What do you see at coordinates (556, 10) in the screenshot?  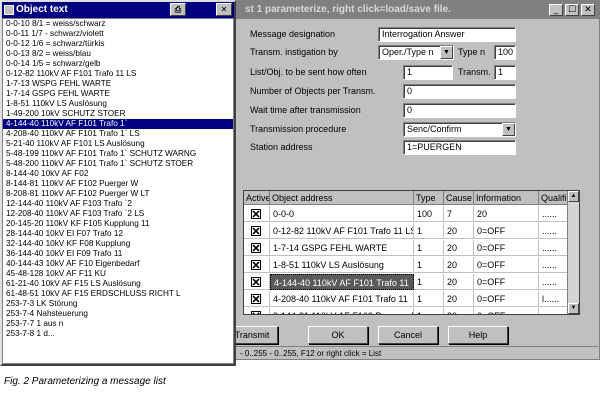 I see `minimize-button: _` at bounding box center [556, 10].